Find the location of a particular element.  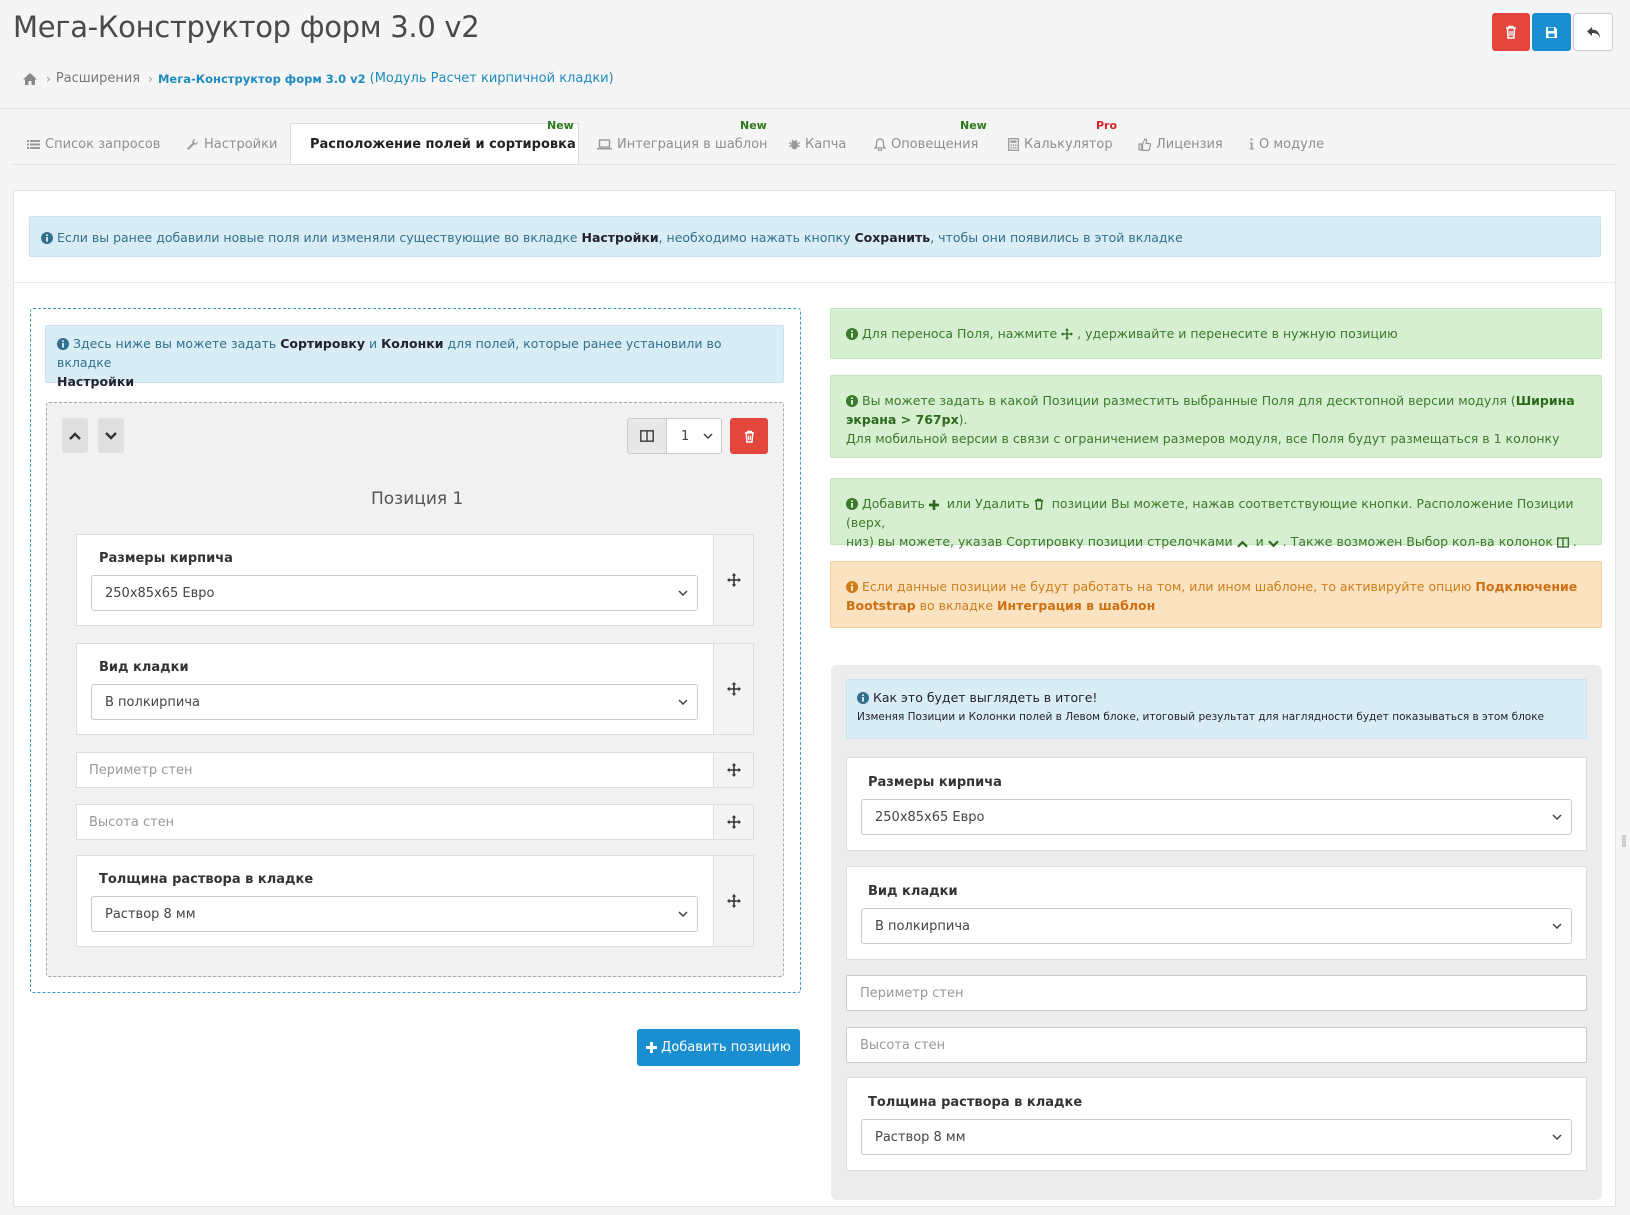

reply-icon is located at coordinates (1593, 32).